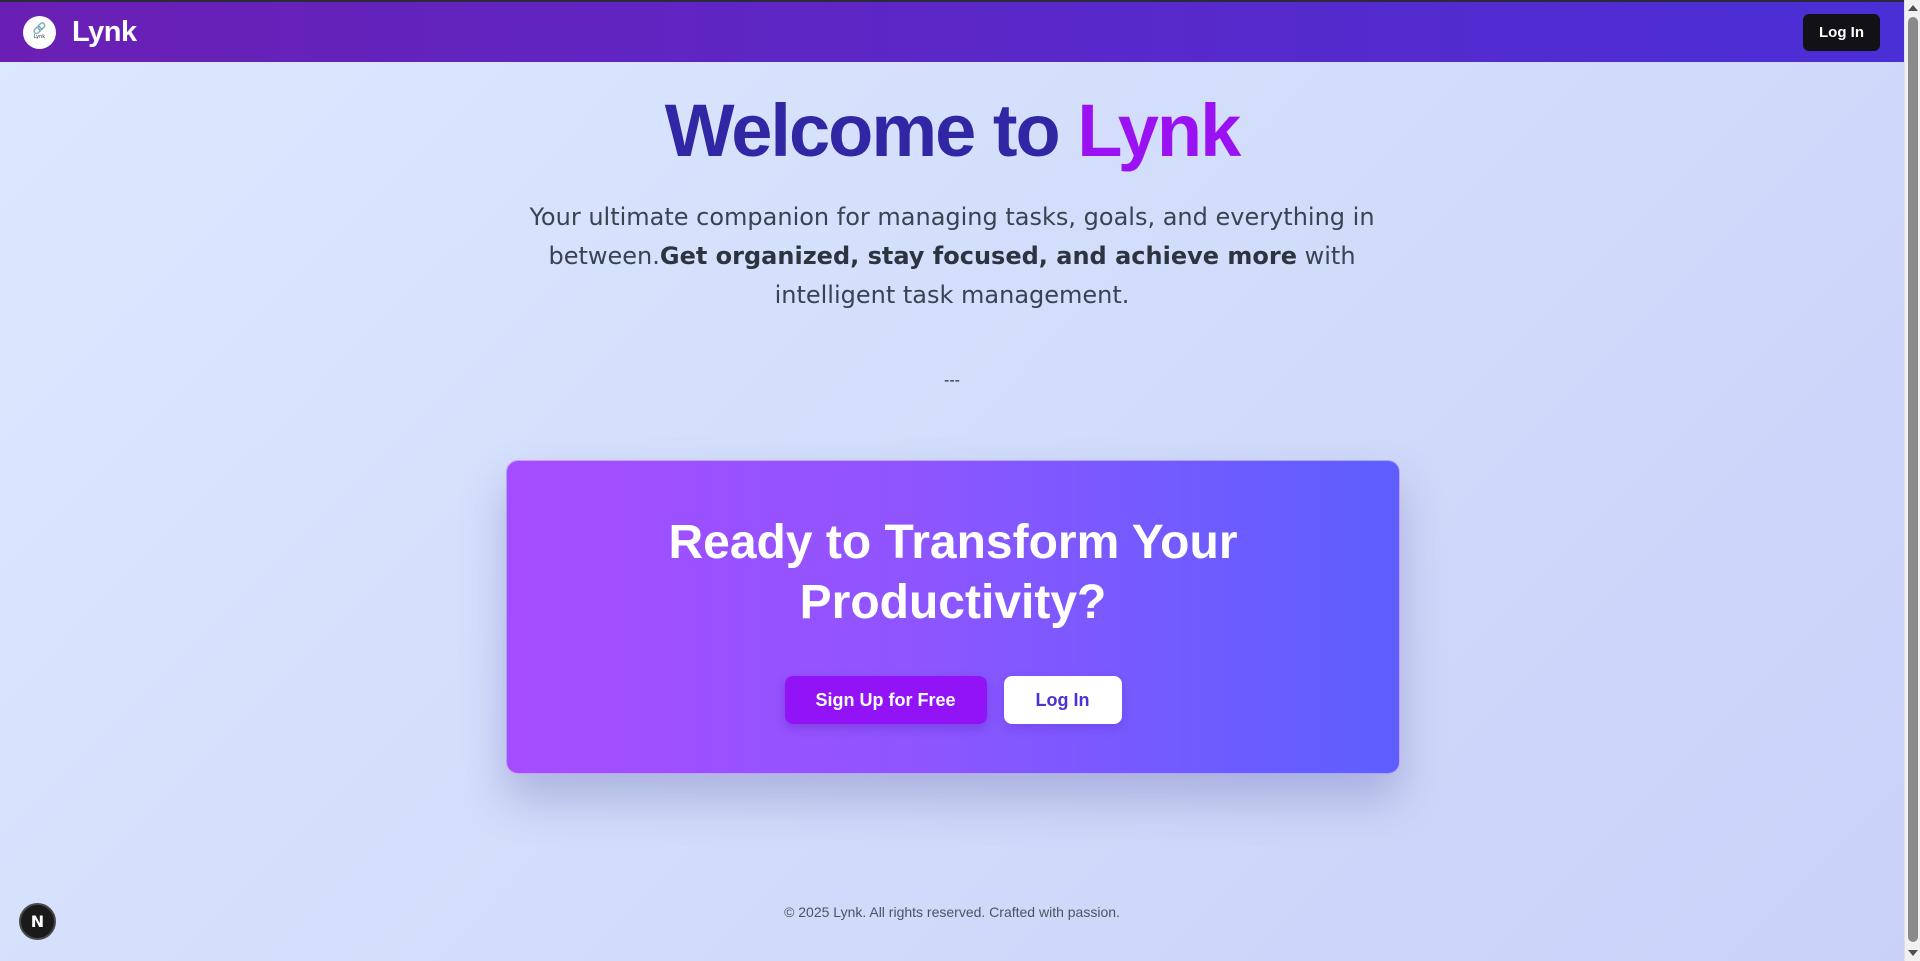 The image size is (1920, 961). What do you see at coordinates (1913, 953) in the screenshot?
I see `scroll-down-arrow-icon` at bounding box center [1913, 953].